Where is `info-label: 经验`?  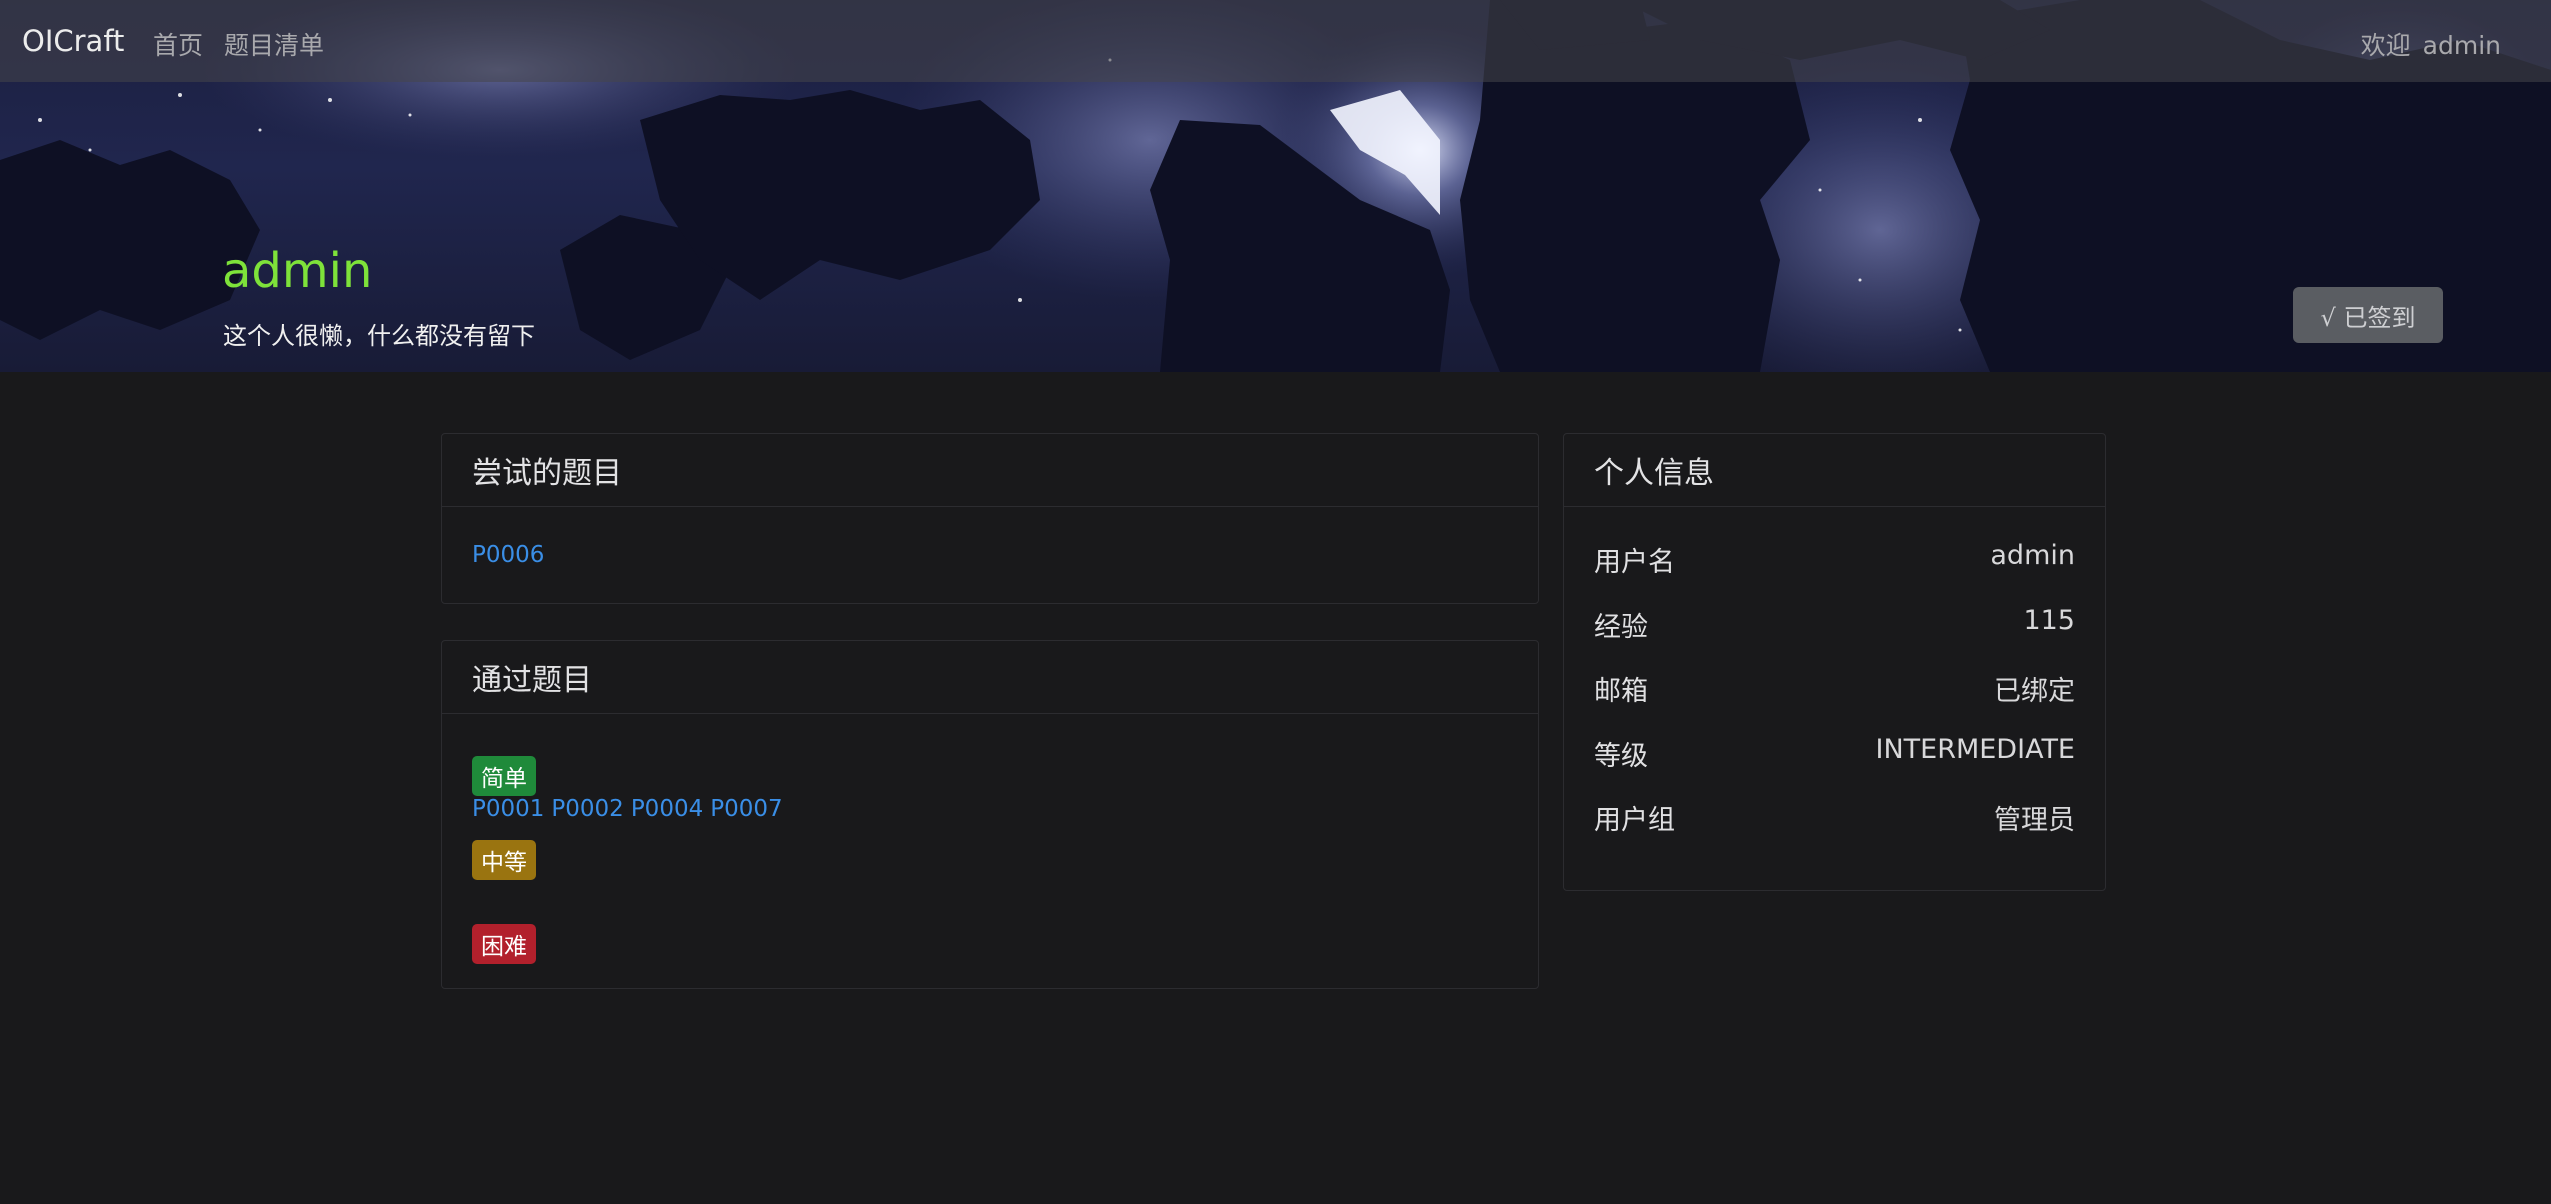 info-label: 经验 is located at coordinates (1621, 627).